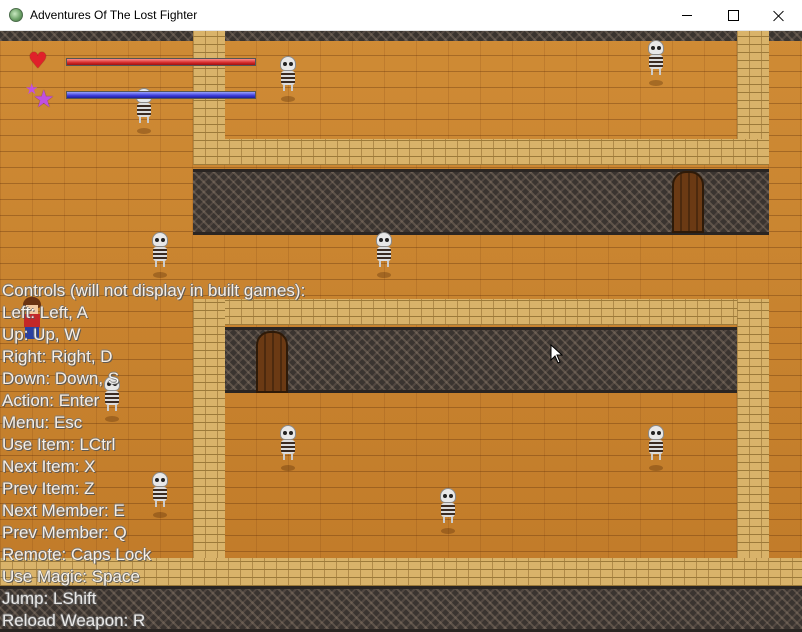 The width and height of the screenshot is (802, 632). Describe the element at coordinates (74, 620) in the screenshot. I see `control-binding: Reload Weapon: R` at that location.